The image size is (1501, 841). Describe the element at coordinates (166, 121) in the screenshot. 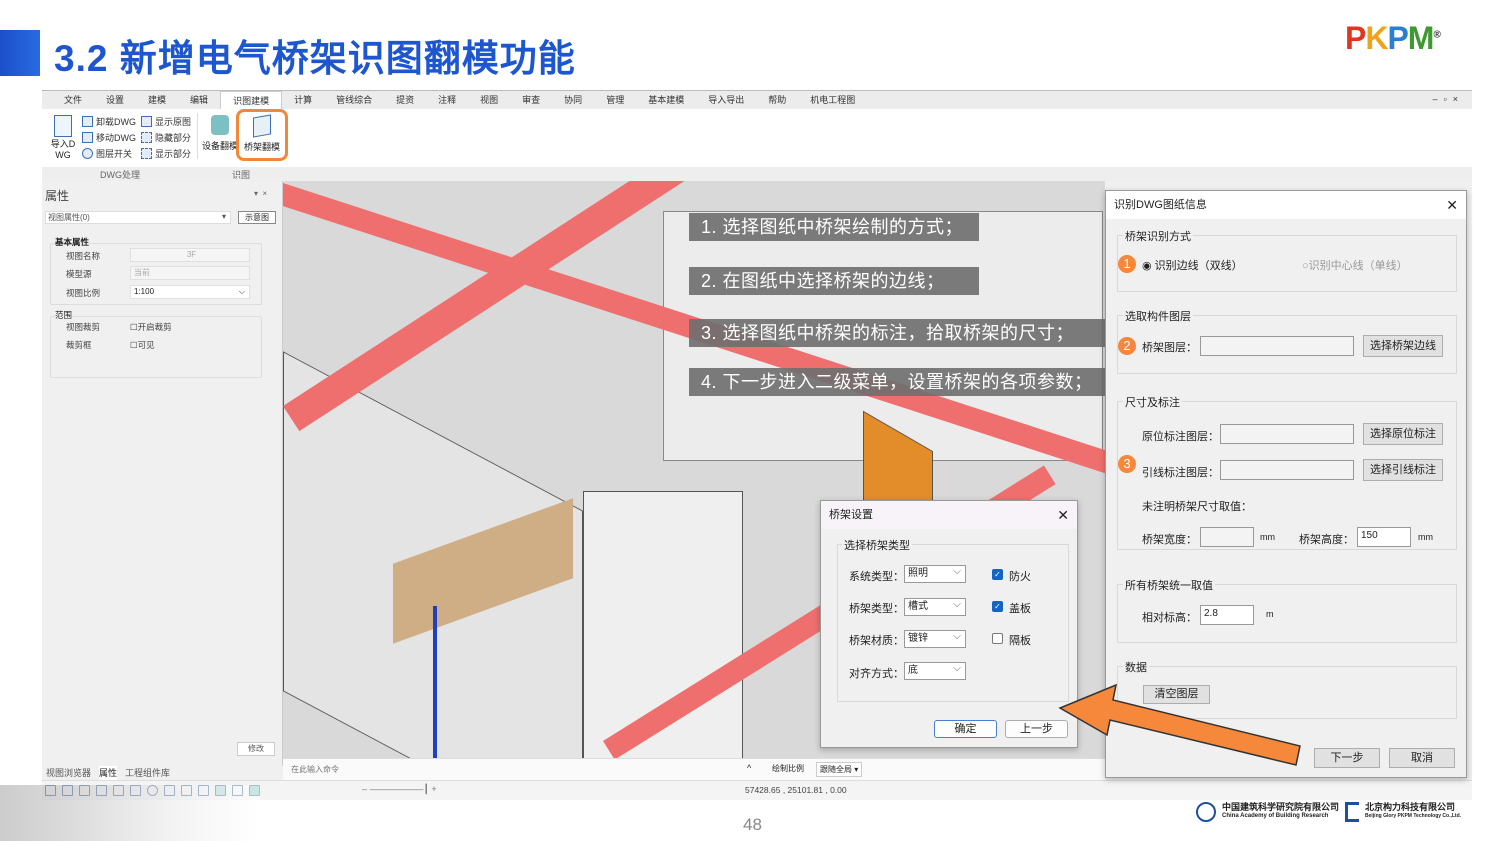

I see `show-original-button: 显示原图` at that location.